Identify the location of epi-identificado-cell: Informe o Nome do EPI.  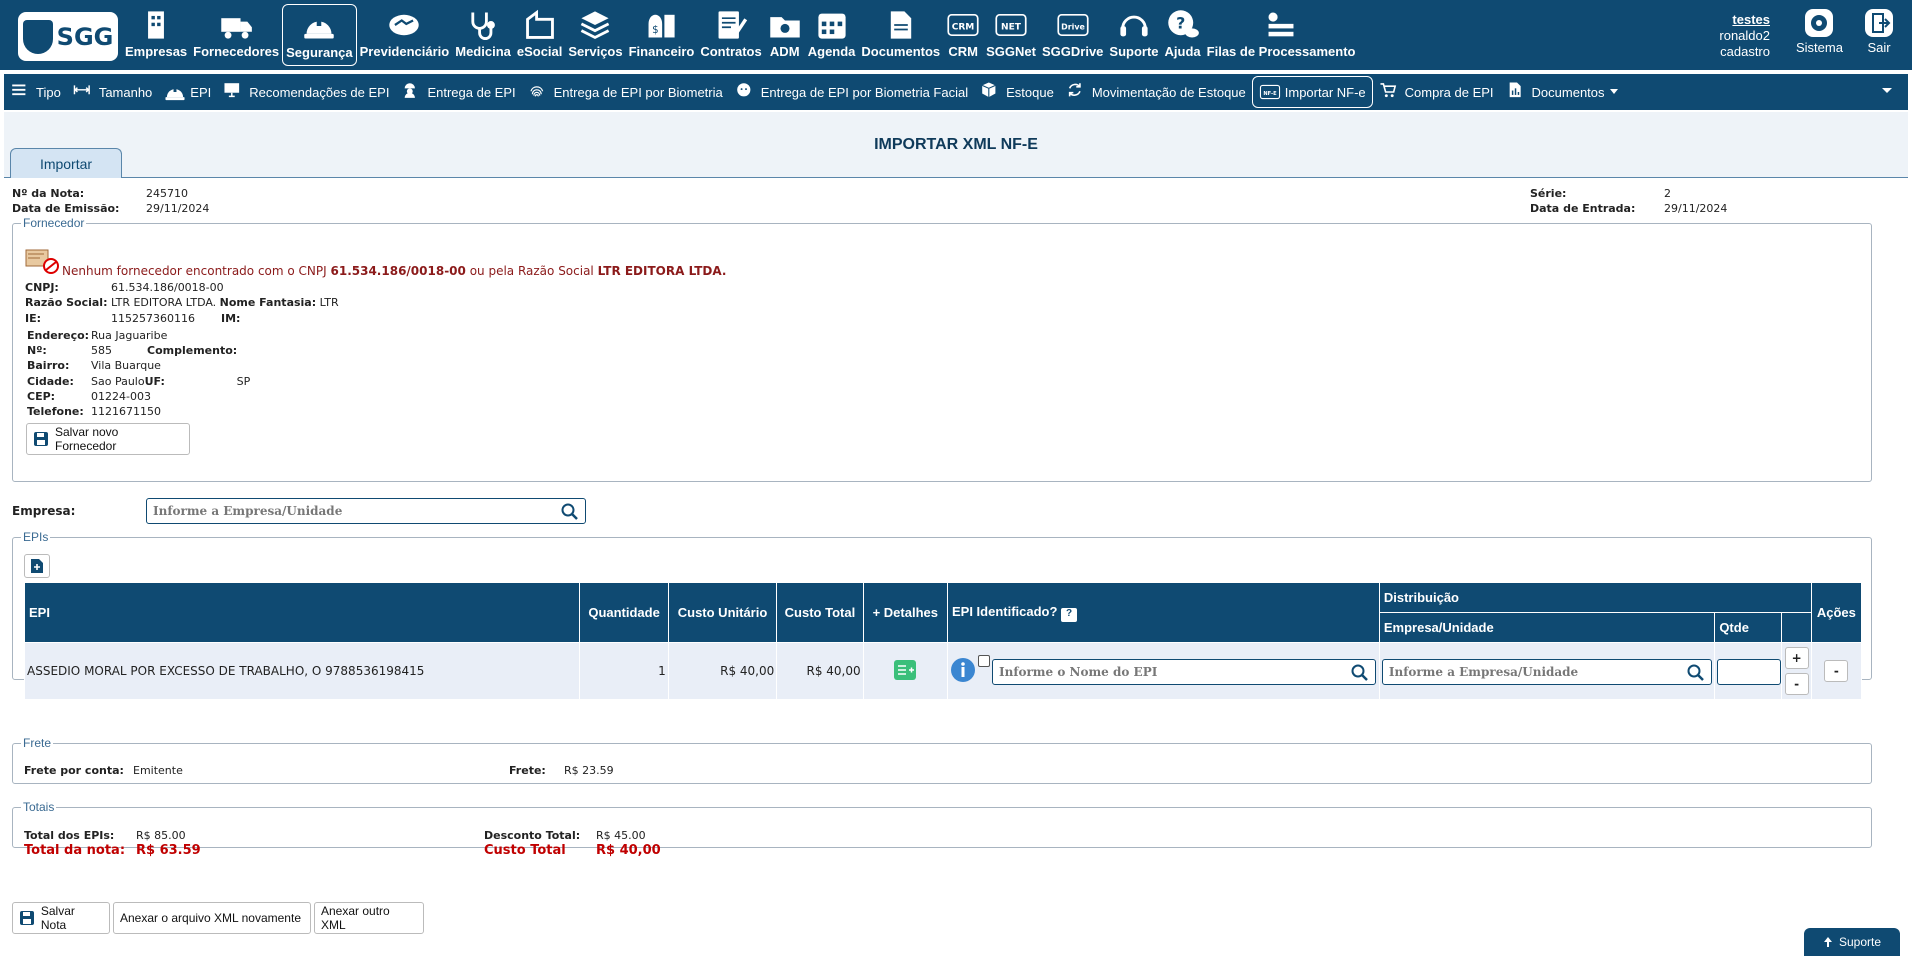
(1163, 671).